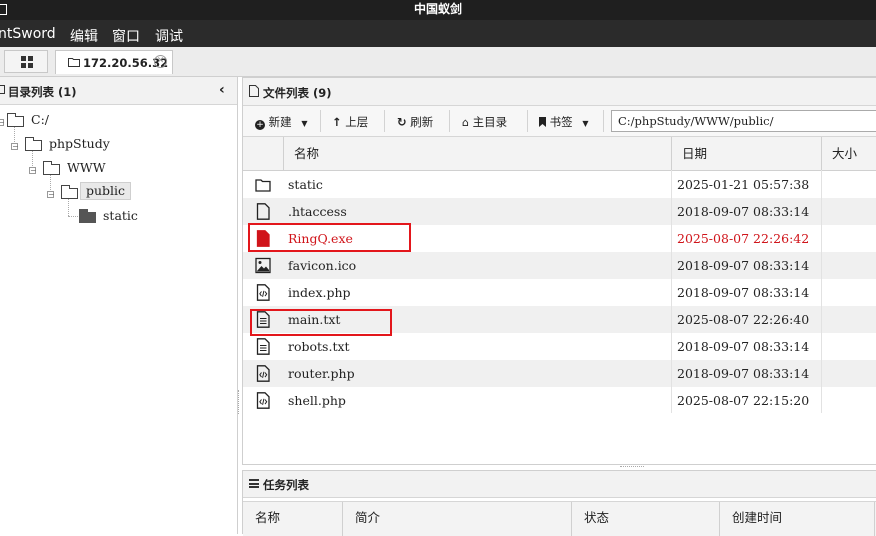 This screenshot has width=876, height=536. I want to click on tree-node-label: public, so click(106, 191).